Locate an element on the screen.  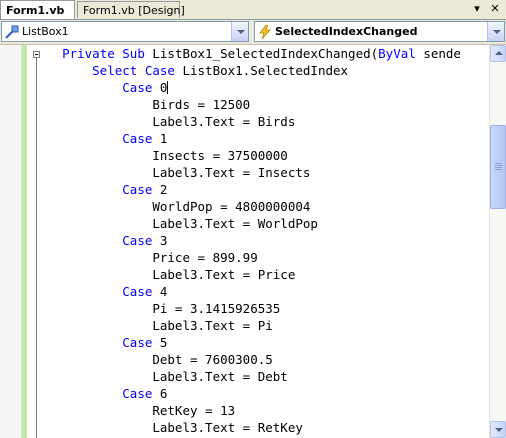
code-line: Case 4 is located at coordinates (254, 291).